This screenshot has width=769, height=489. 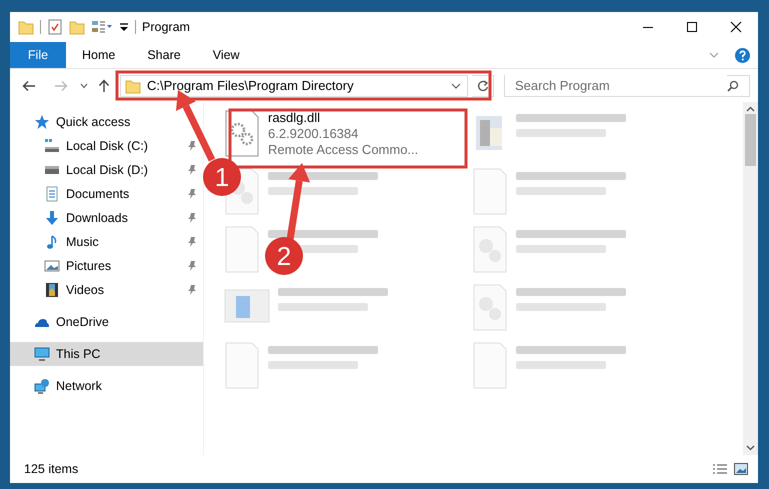 What do you see at coordinates (733, 86) in the screenshot?
I see `search-icon` at bounding box center [733, 86].